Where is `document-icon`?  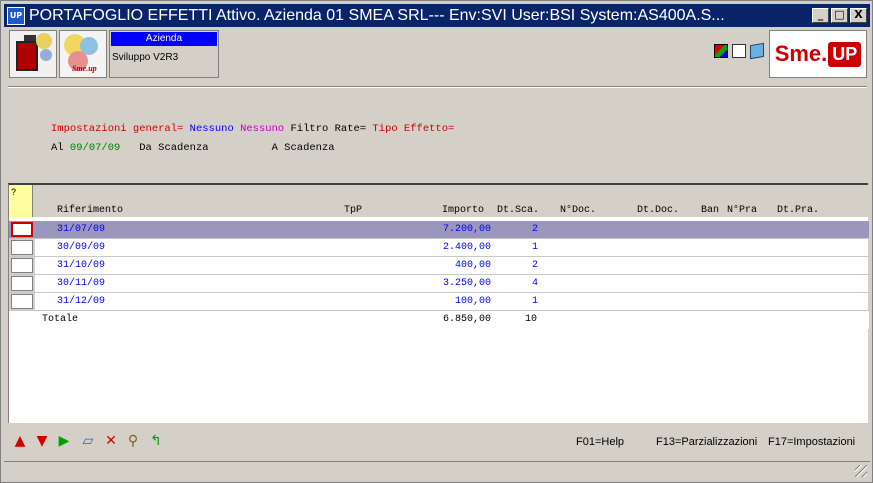 document-icon is located at coordinates (739, 51).